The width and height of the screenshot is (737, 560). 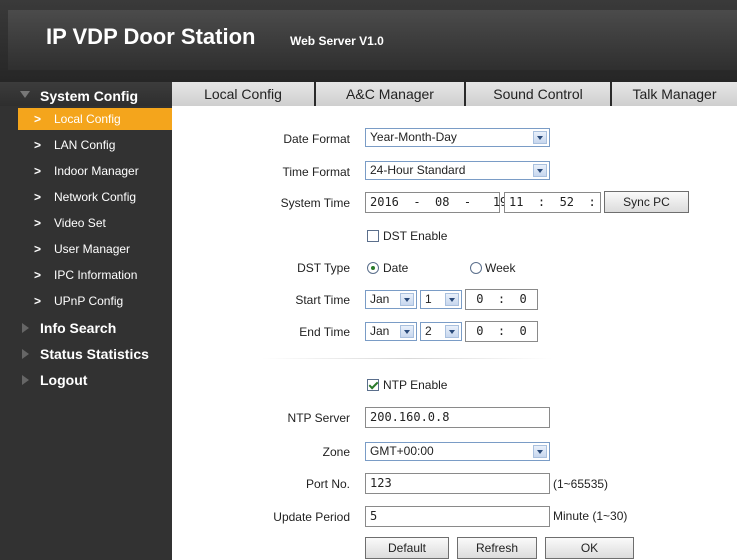 I want to click on system-date-input: 2016 - 08 - 19, so click(x=436, y=202).